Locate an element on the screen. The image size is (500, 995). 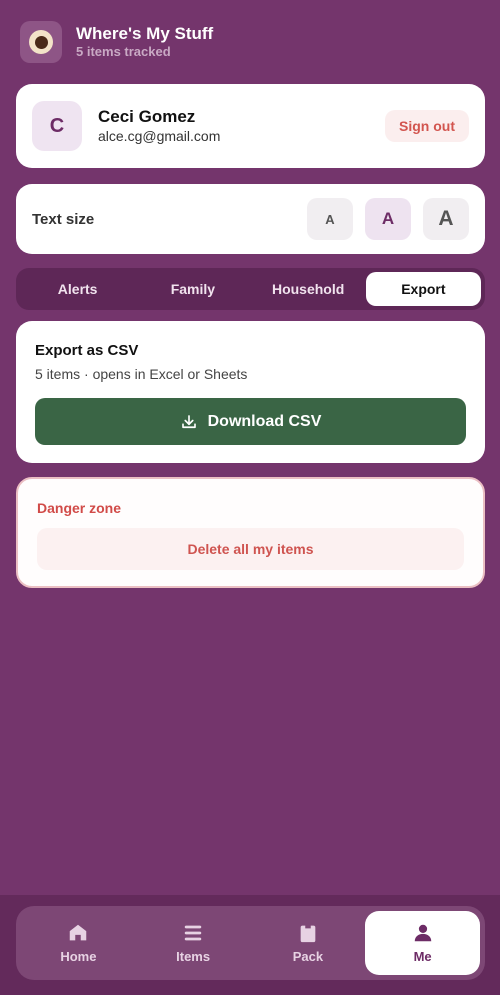
person-icon is located at coordinates (422, 933).